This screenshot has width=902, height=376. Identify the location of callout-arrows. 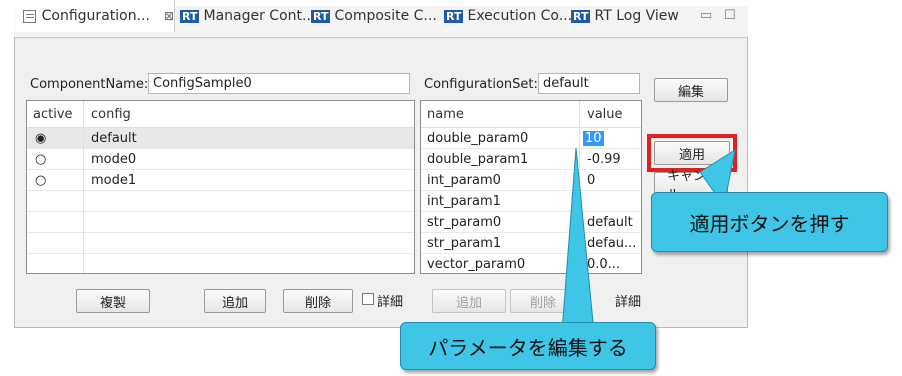
(648, 240).